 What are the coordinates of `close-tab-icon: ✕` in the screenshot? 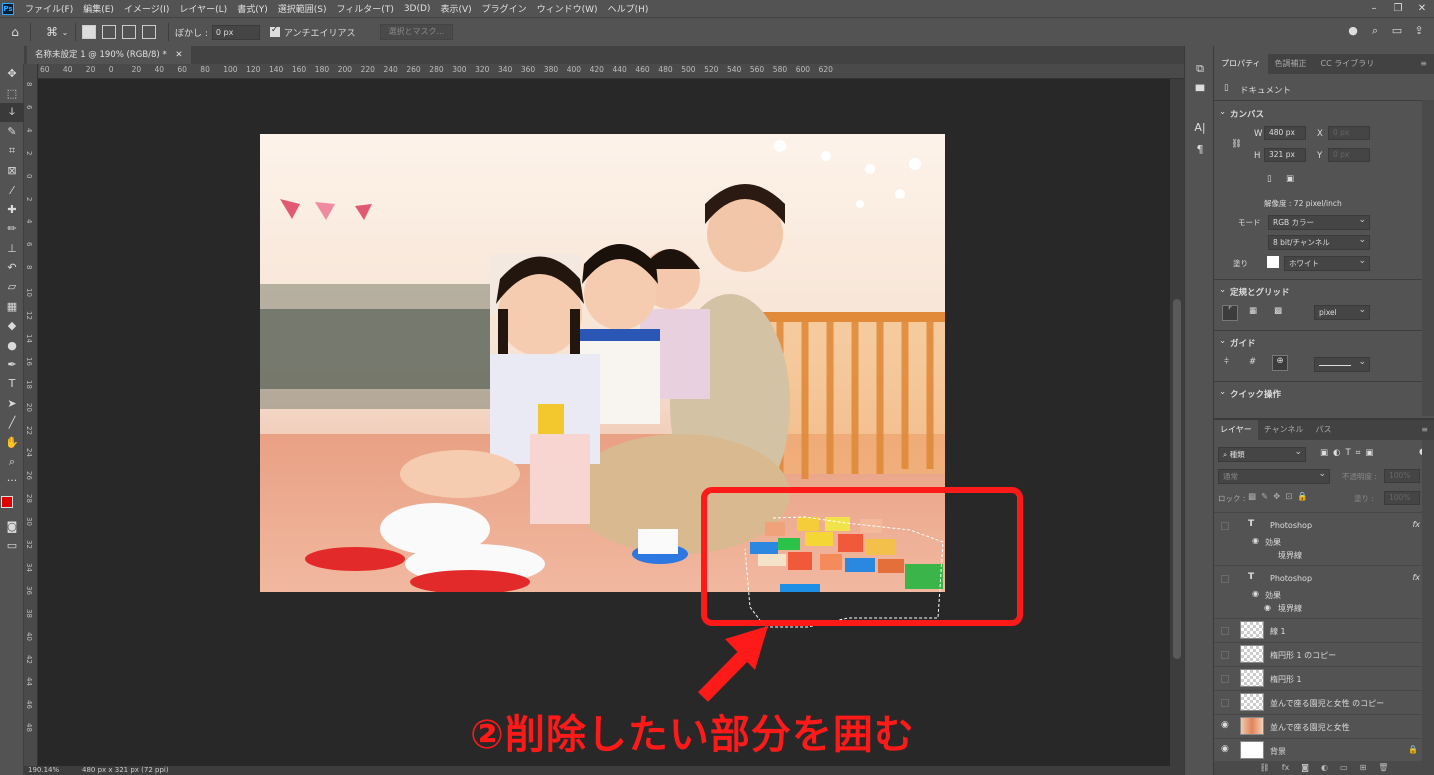 It's located at (178, 55).